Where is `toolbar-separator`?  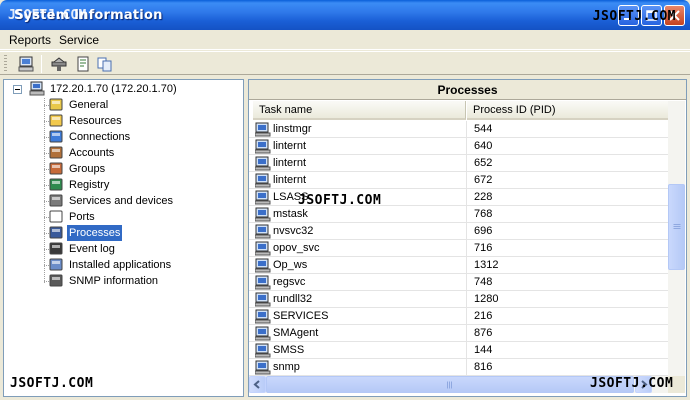
toolbar-separator is located at coordinates (41, 64).